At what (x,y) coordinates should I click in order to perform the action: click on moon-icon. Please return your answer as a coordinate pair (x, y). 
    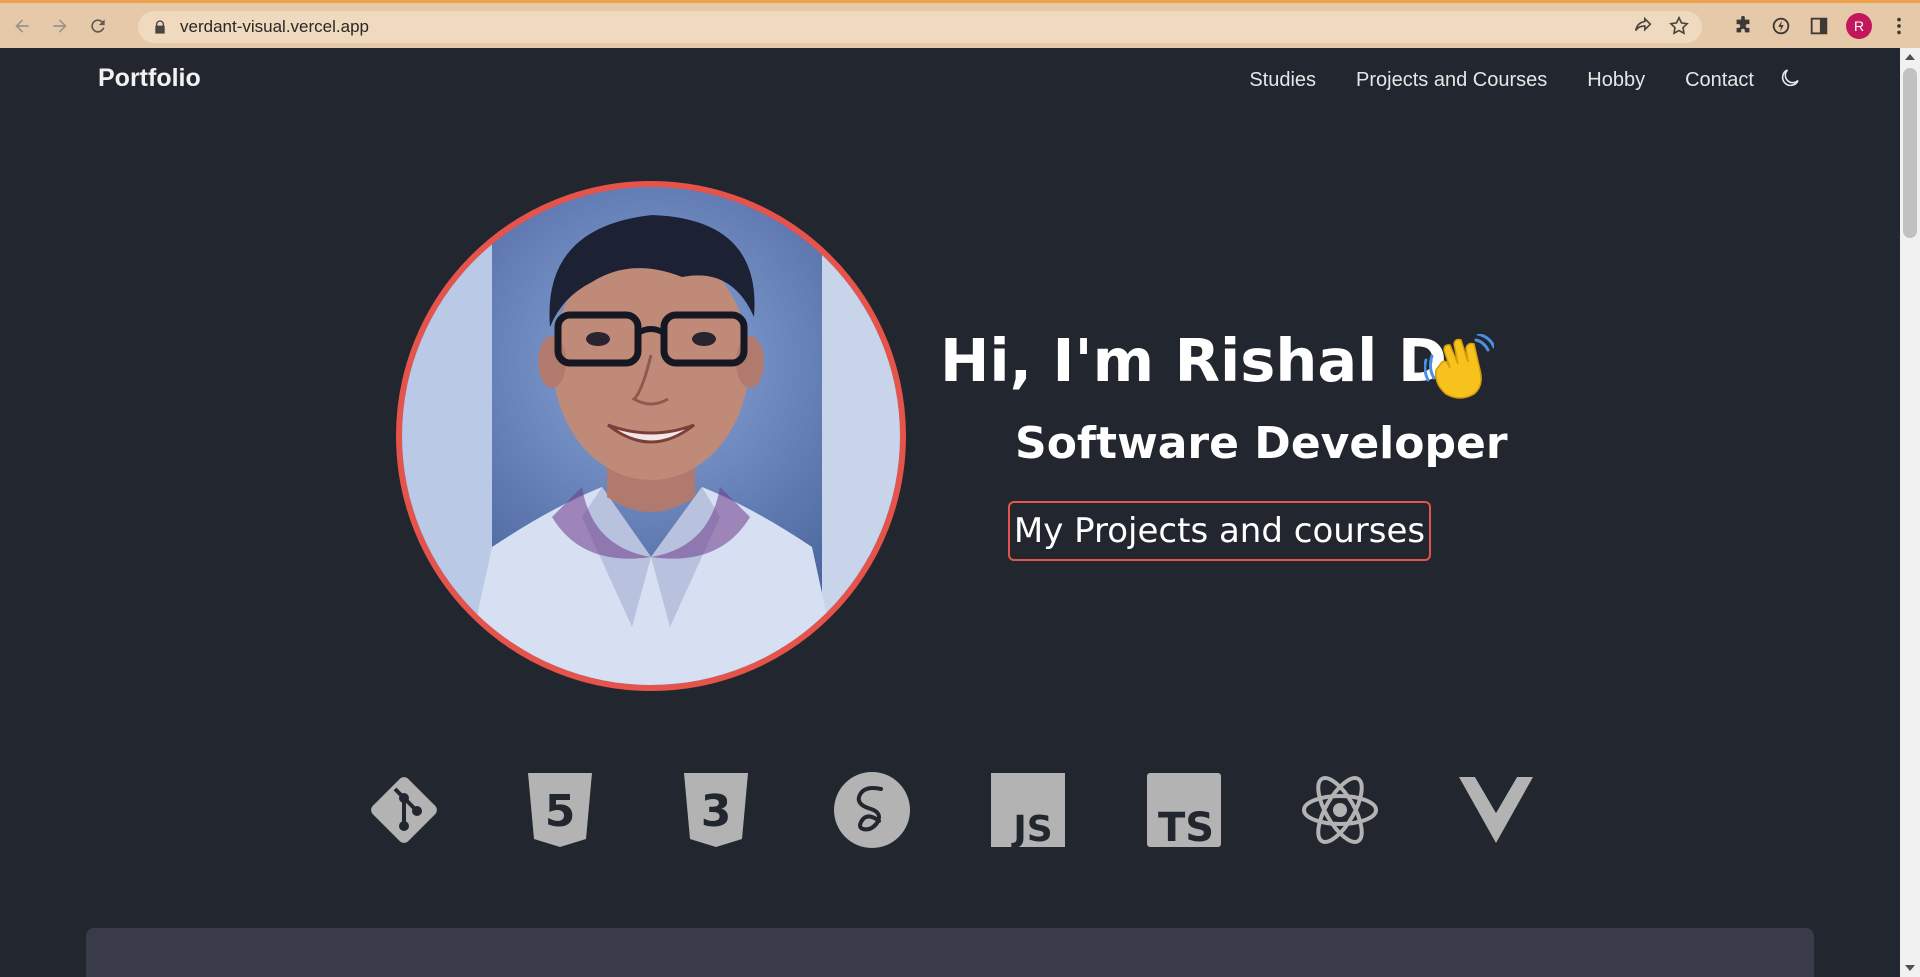
    Looking at the image, I should click on (1790, 78).